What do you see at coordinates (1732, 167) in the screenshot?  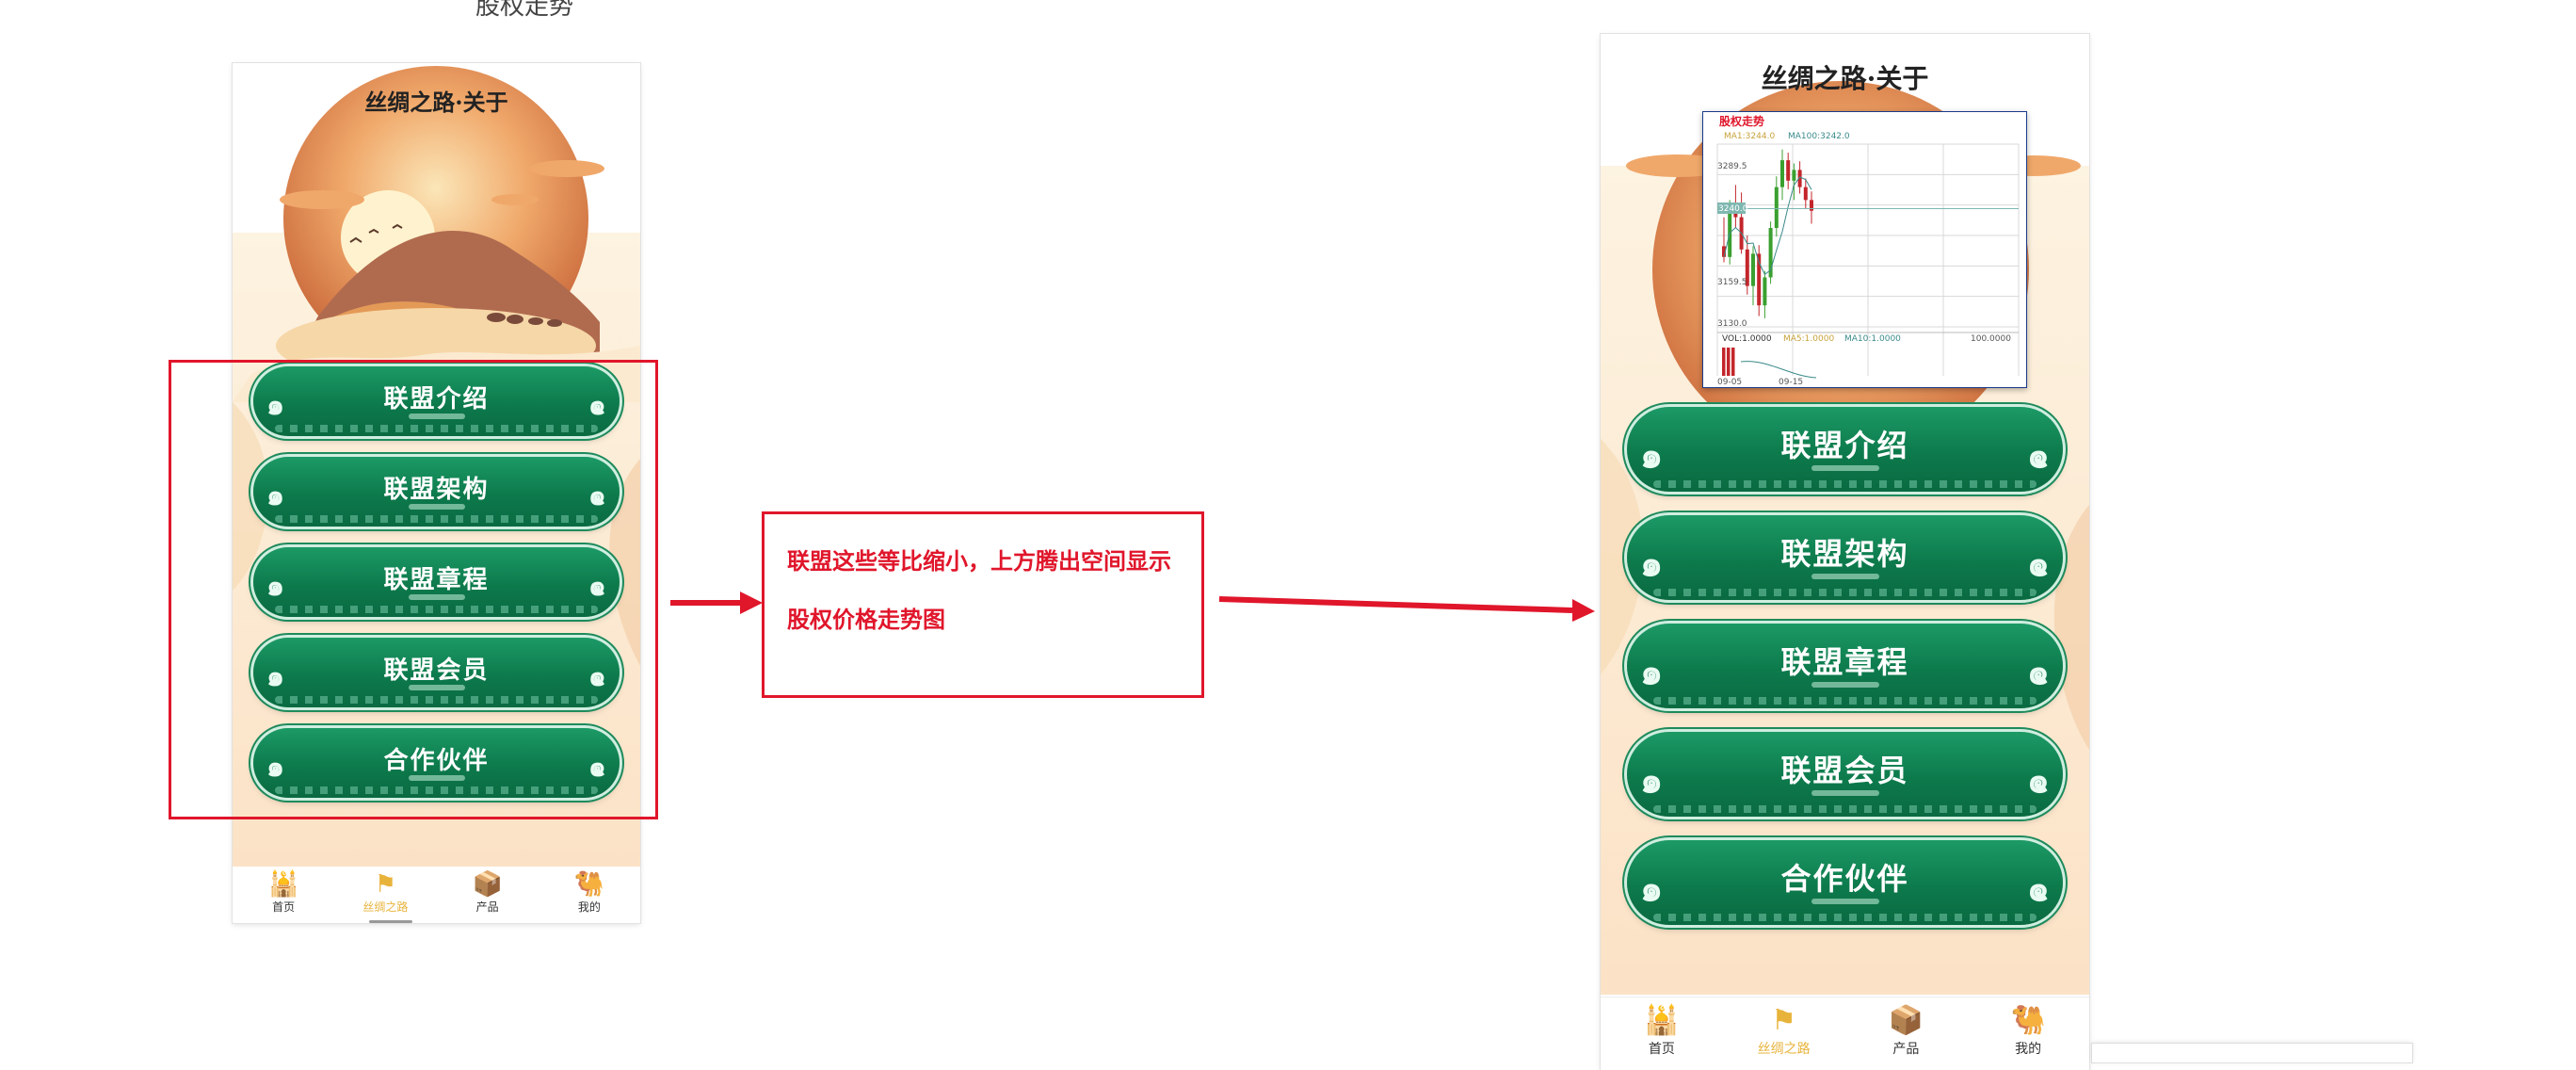 I see `y-tick-label: 3289.5` at bounding box center [1732, 167].